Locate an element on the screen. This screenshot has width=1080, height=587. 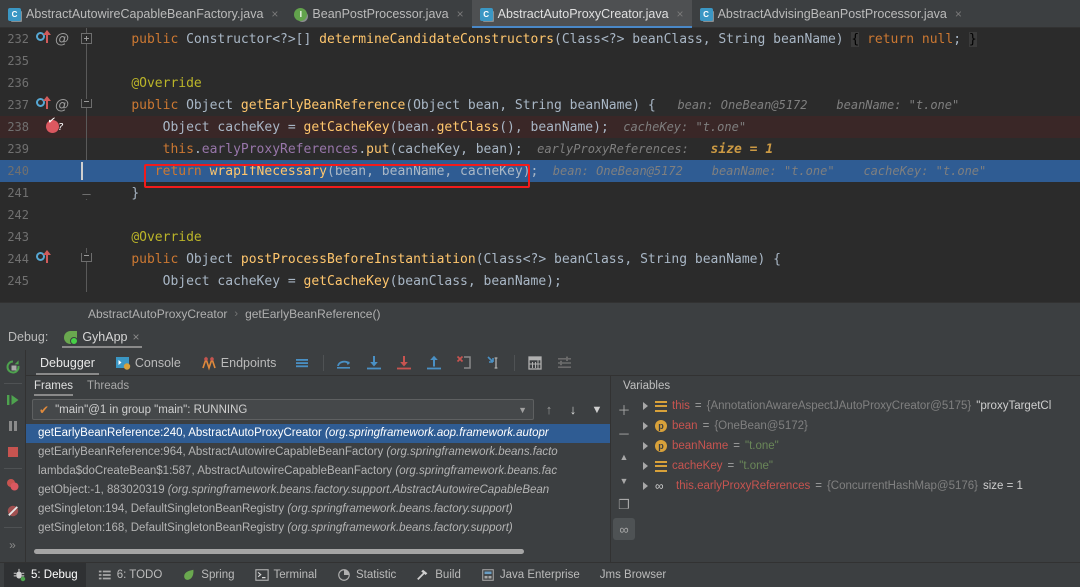
move-watch-up-button: ▲ is located at coordinates (624, 457).